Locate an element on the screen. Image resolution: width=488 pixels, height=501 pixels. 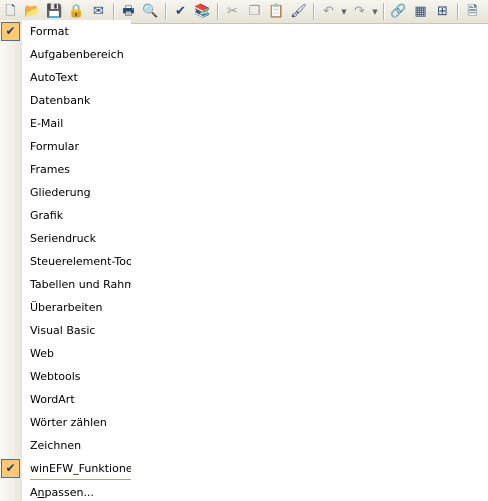
menu-item-label: Frames is located at coordinates (50, 169).